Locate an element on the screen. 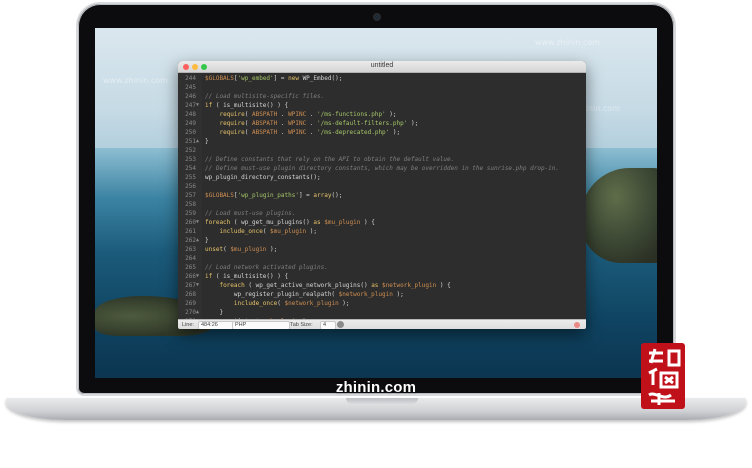 This screenshot has height=468, width=752. line-number: 261 is located at coordinates (190, 231).